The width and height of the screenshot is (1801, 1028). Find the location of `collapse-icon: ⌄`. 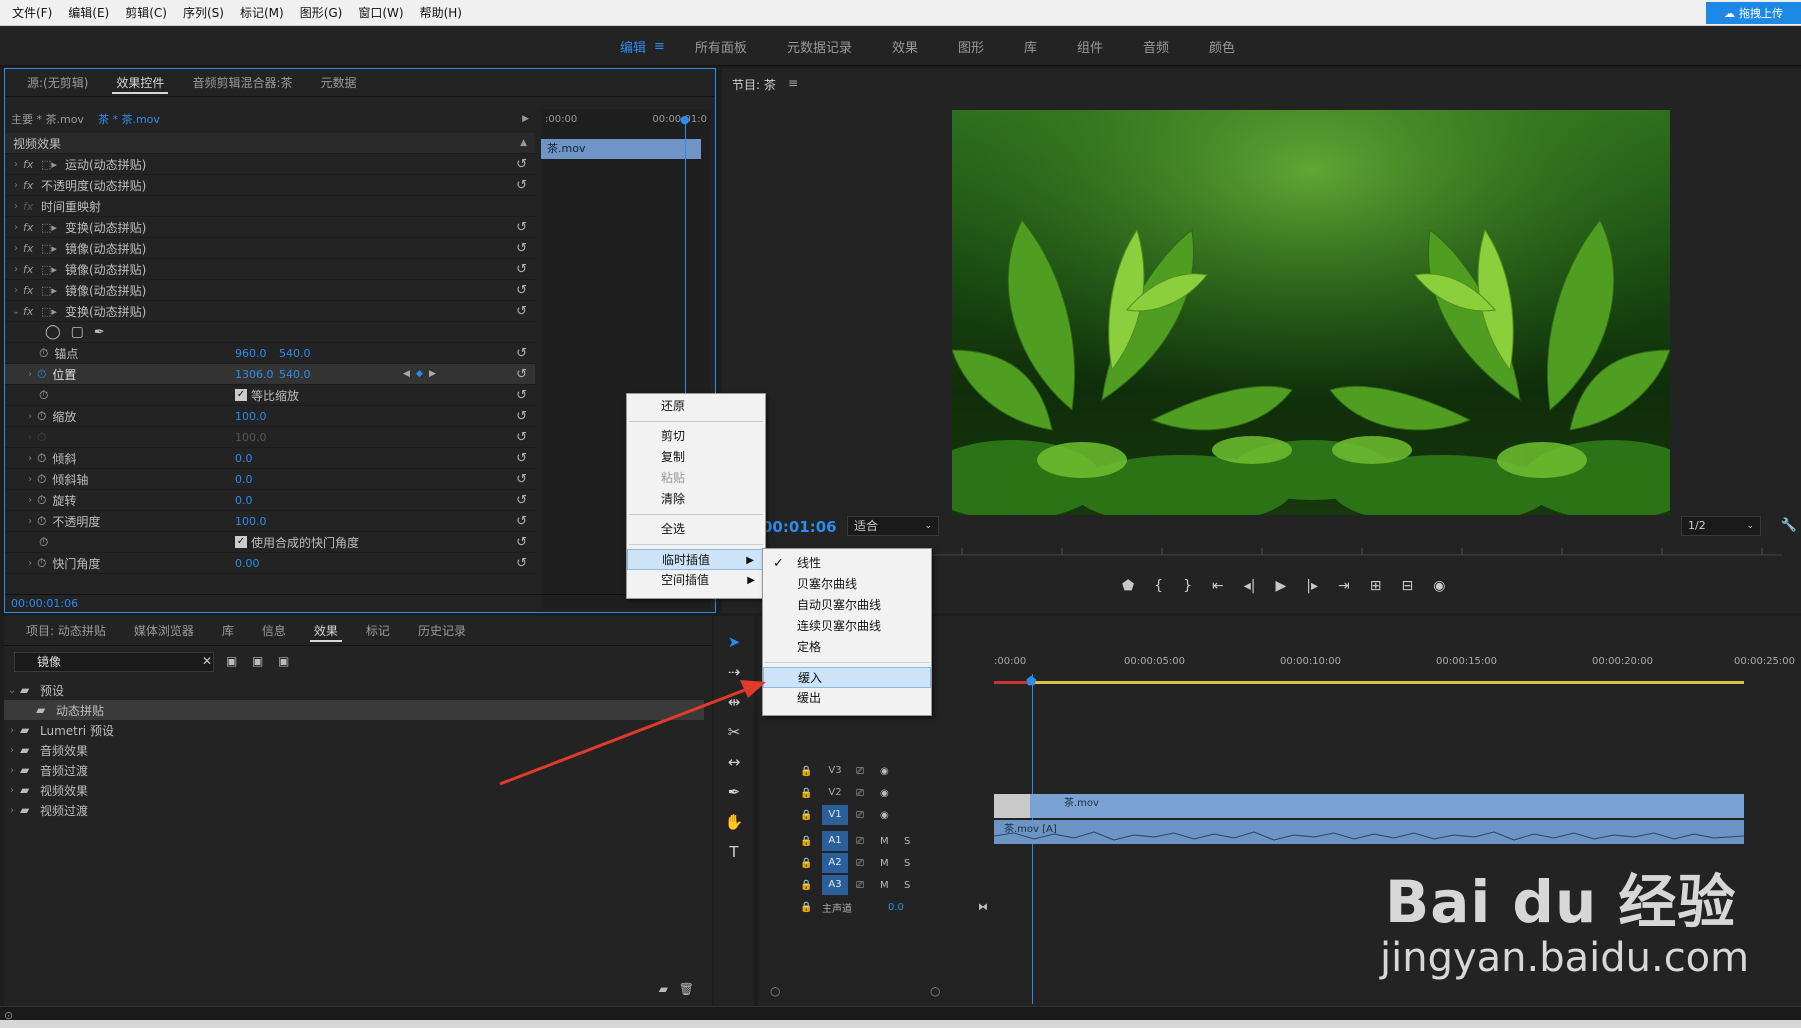

collapse-icon: ⌄ is located at coordinates (12, 690).